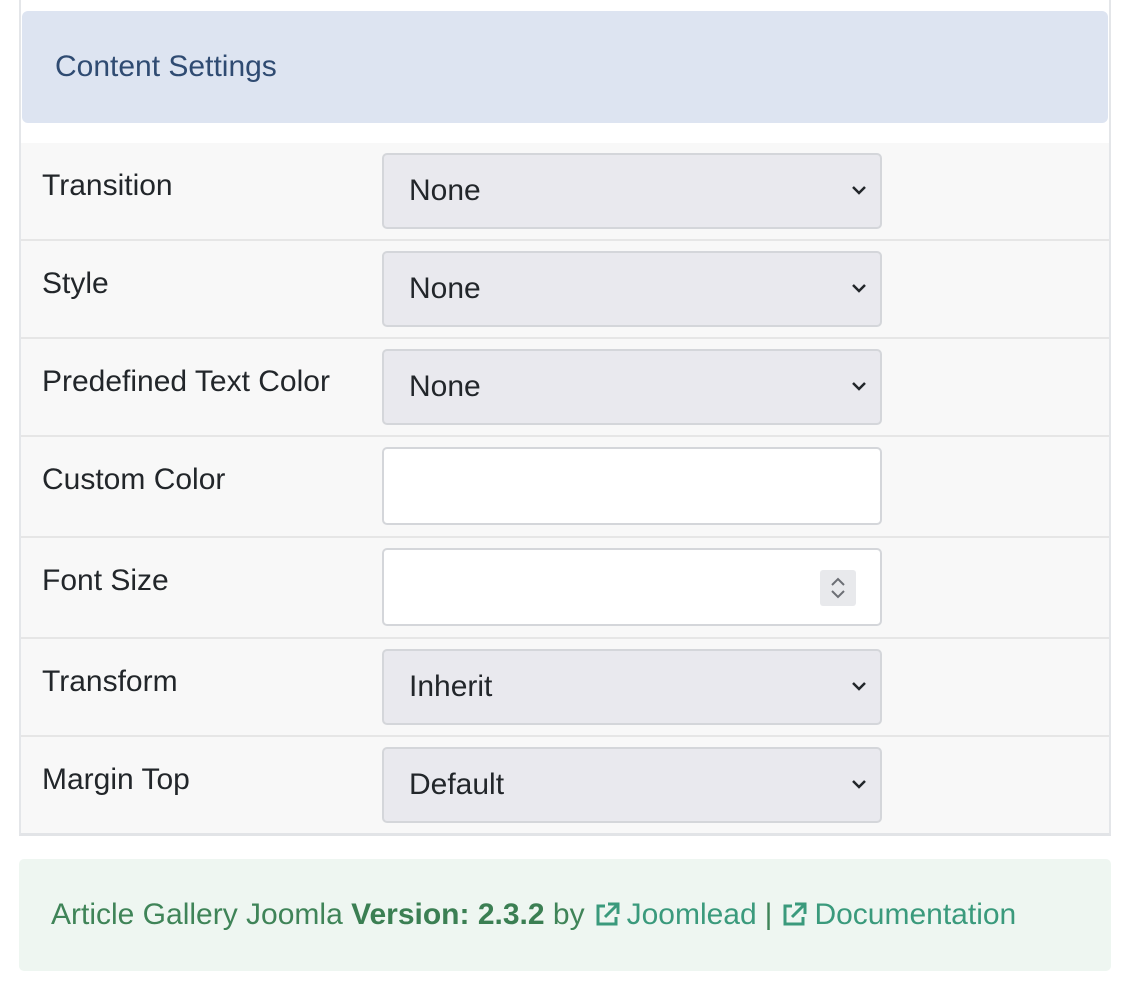  Describe the element at coordinates (915, 914) in the screenshot. I see `documentation-link-text: Documentation` at that location.